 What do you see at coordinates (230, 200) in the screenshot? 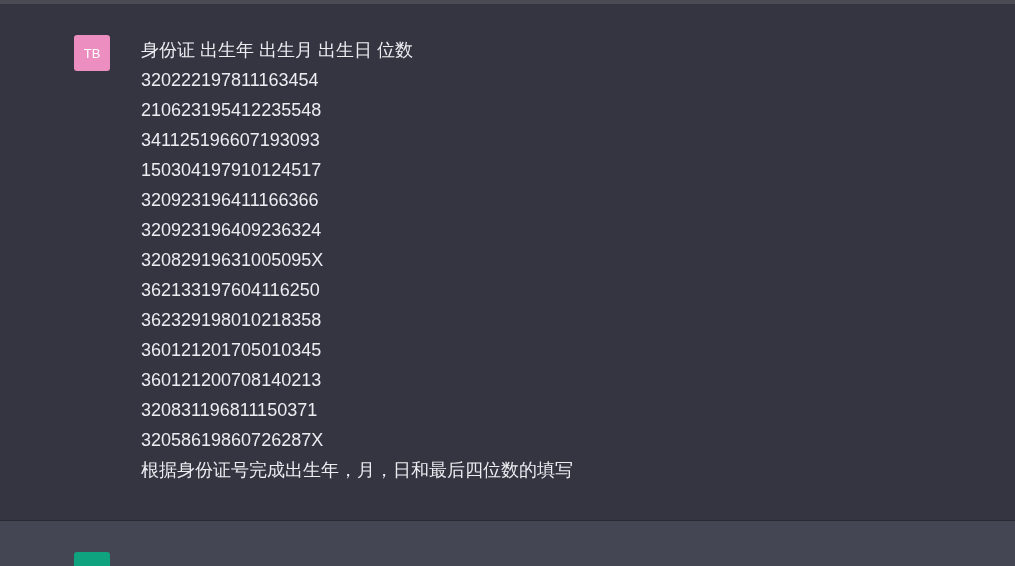
I see `message-text: 320923196411166366` at bounding box center [230, 200].